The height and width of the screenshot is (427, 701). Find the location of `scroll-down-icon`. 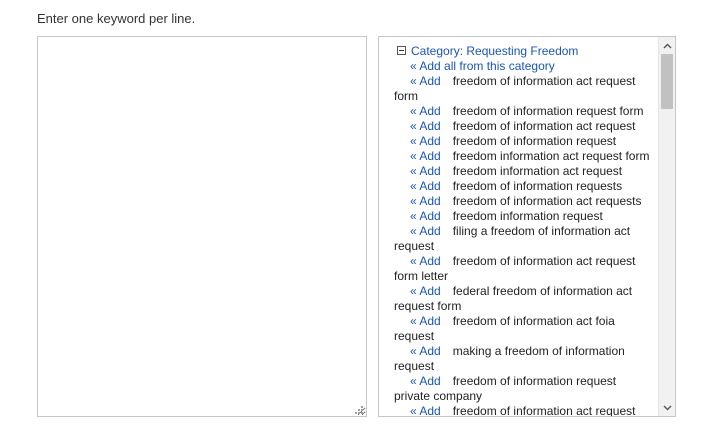

scroll-down-icon is located at coordinates (667, 407).